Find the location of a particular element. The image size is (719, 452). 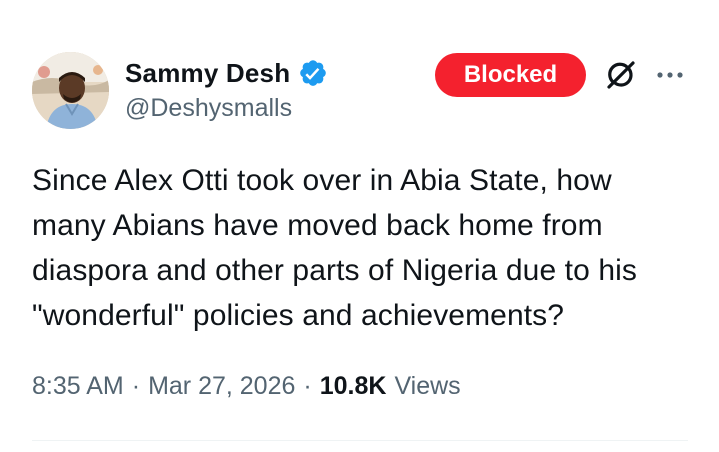

tweet-time: 8:35 AM is located at coordinates (78, 386).